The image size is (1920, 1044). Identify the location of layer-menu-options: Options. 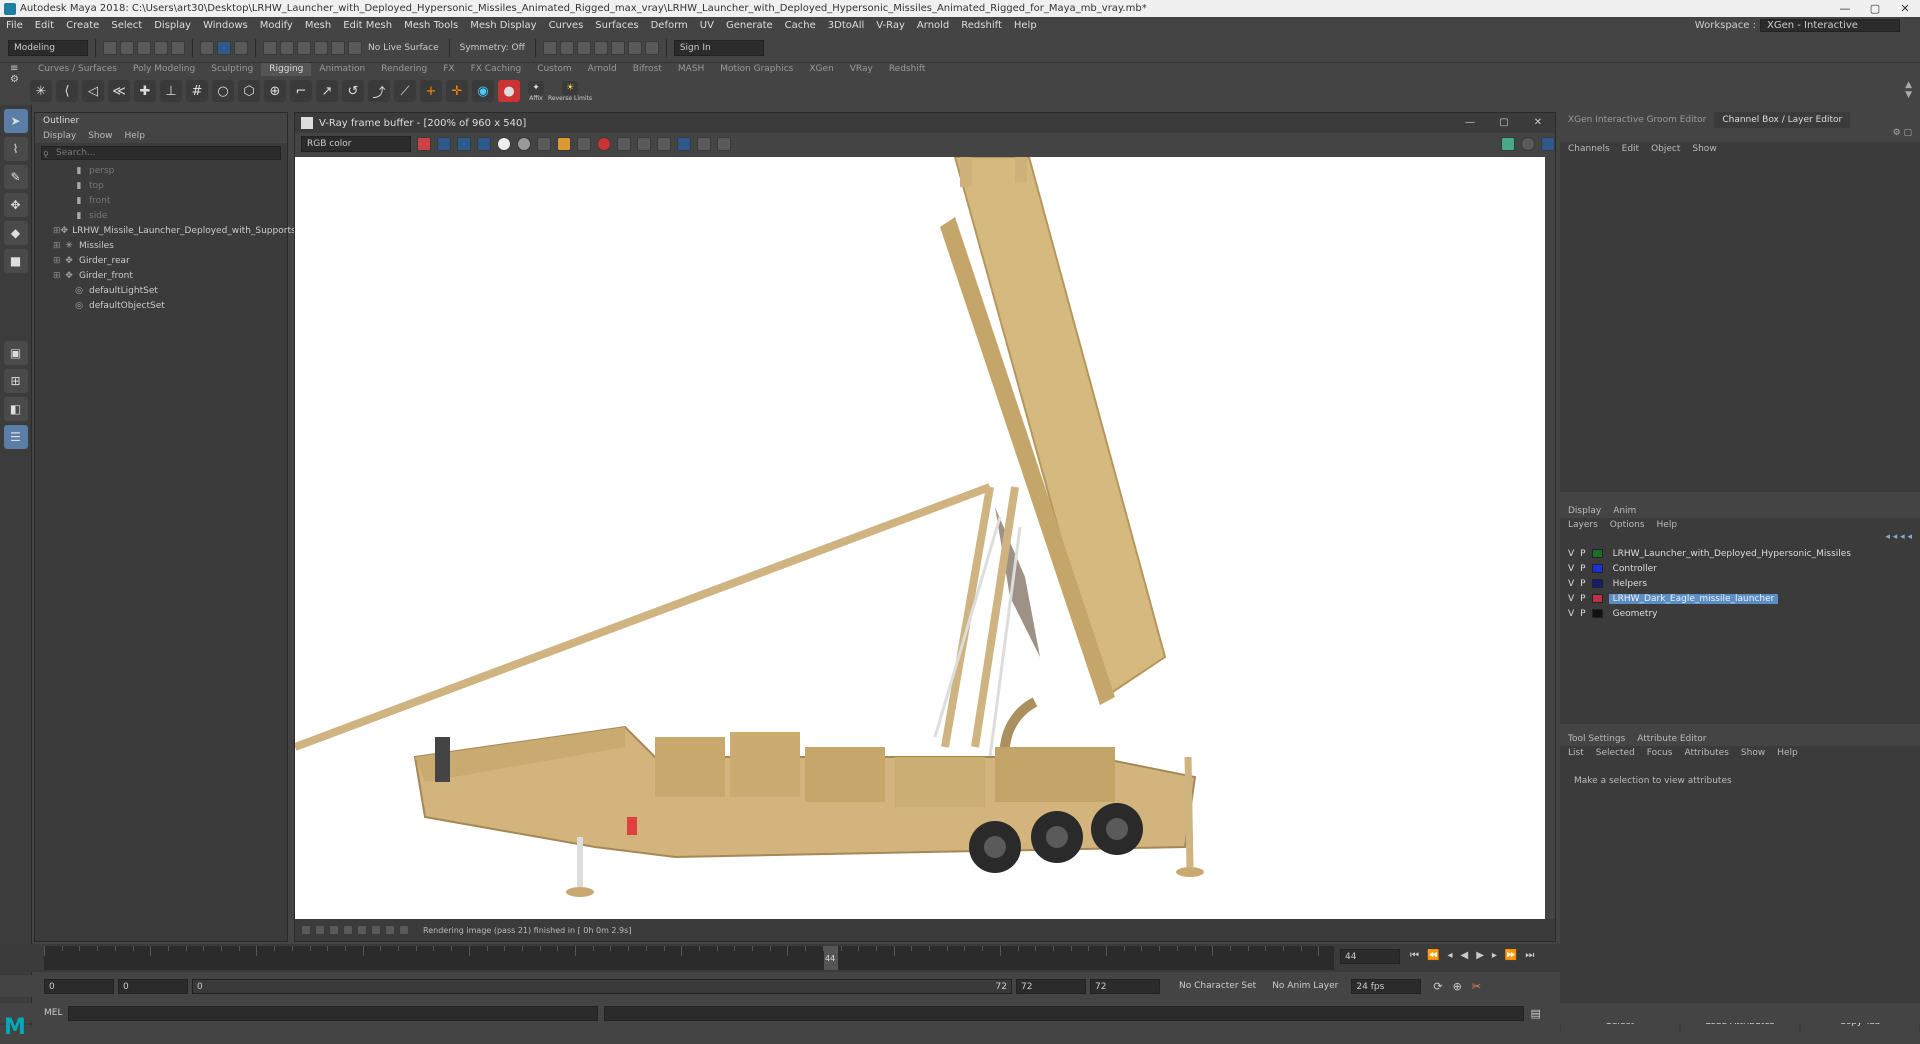
(1627, 525).